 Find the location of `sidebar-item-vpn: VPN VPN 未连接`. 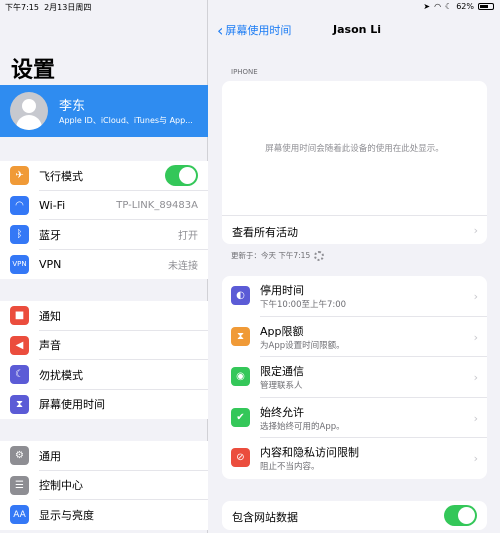

sidebar-item-vpn: VPN VPN 未连接 is located at coordinates (104, 265).